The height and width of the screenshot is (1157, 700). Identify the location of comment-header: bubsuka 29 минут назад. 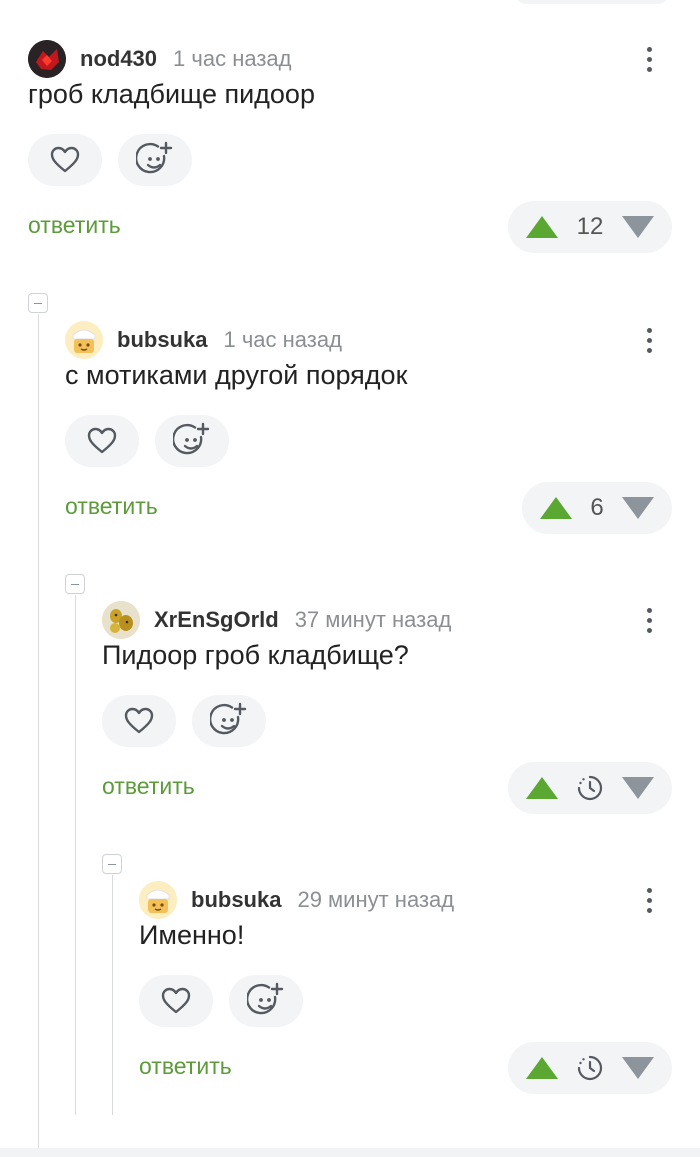
(296, 900).